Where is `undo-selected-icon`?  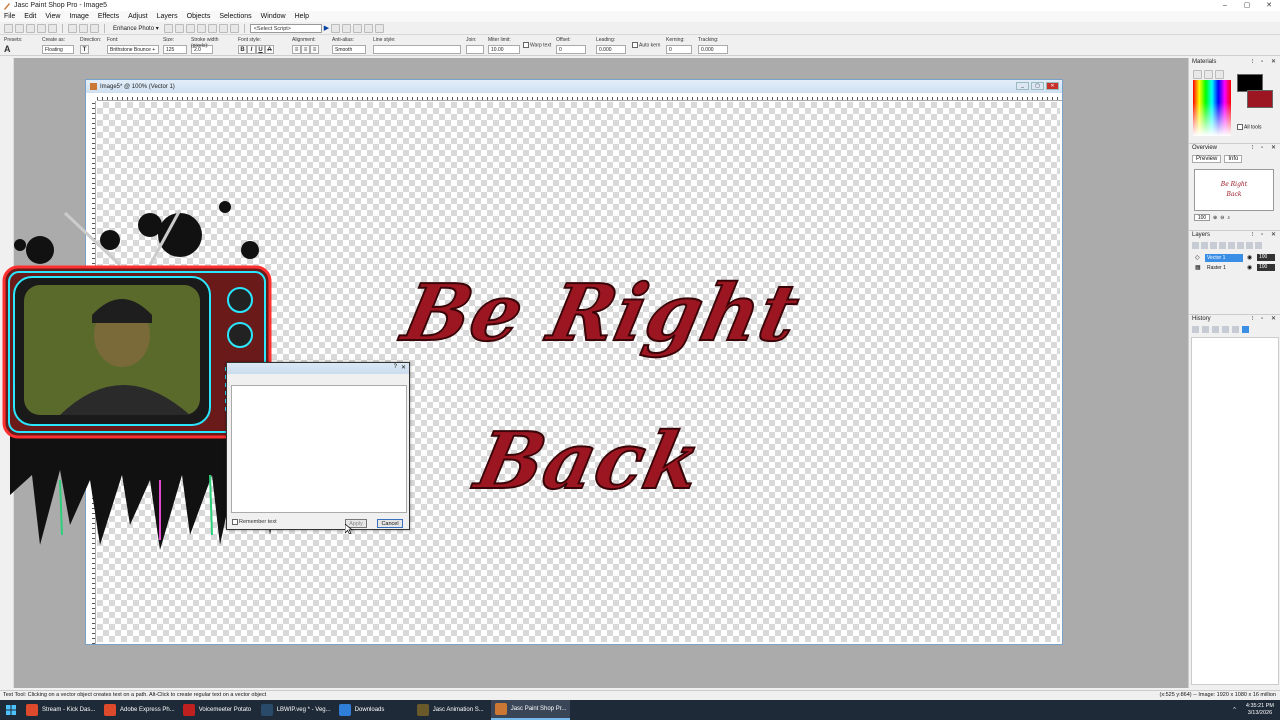 undo-selected-icon is located at coordinates (1215, 329).